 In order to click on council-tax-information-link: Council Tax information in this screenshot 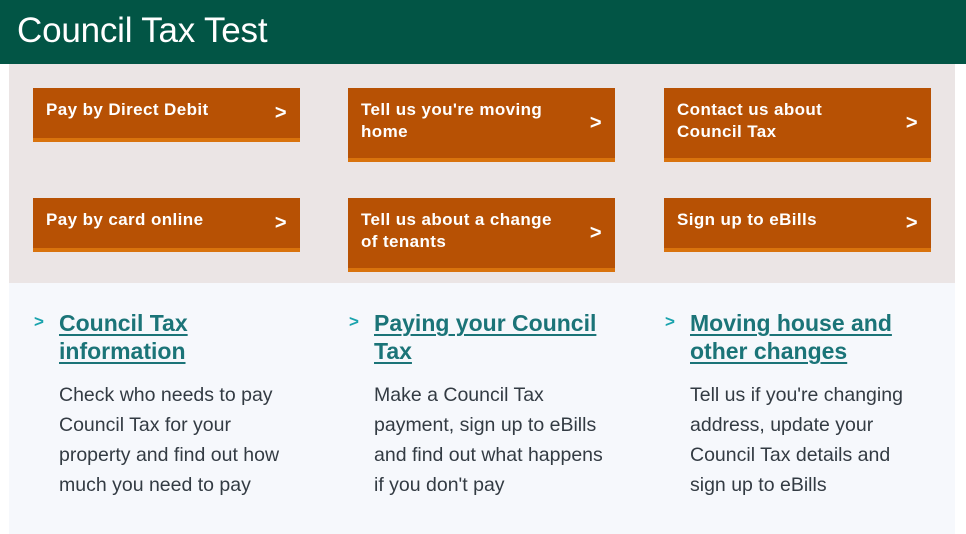, I will do `click(181, 337)`.